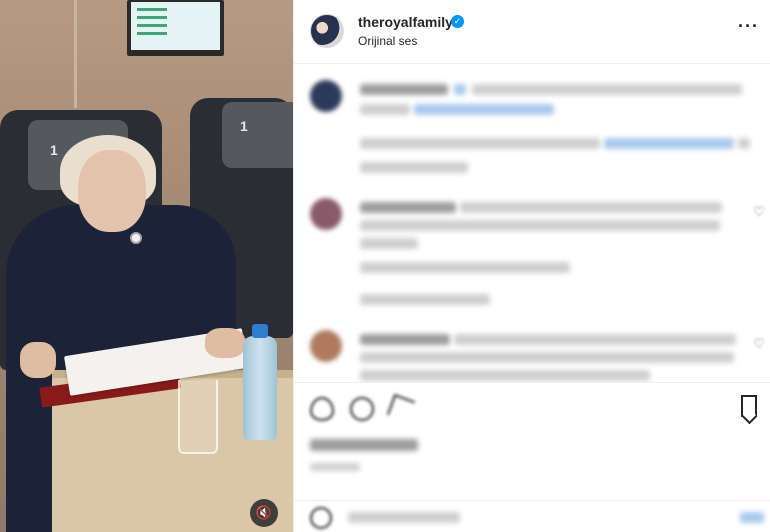  I want to click on likes-count-blurred, so click(364, 445).